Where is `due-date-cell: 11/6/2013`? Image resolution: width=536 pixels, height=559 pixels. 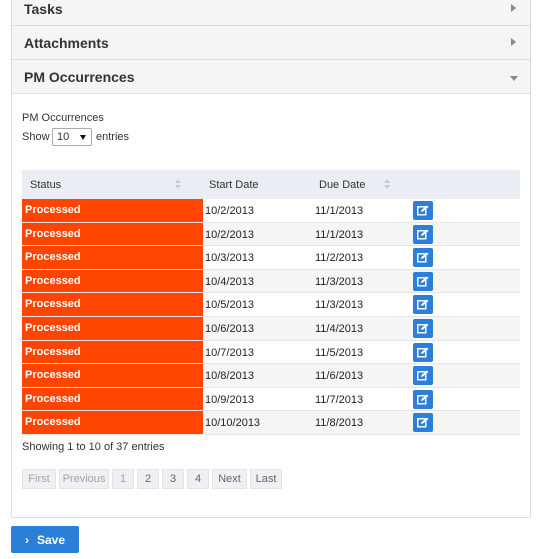 due-date-cell: 11/6/2013 is located at coordinates (339, 376).